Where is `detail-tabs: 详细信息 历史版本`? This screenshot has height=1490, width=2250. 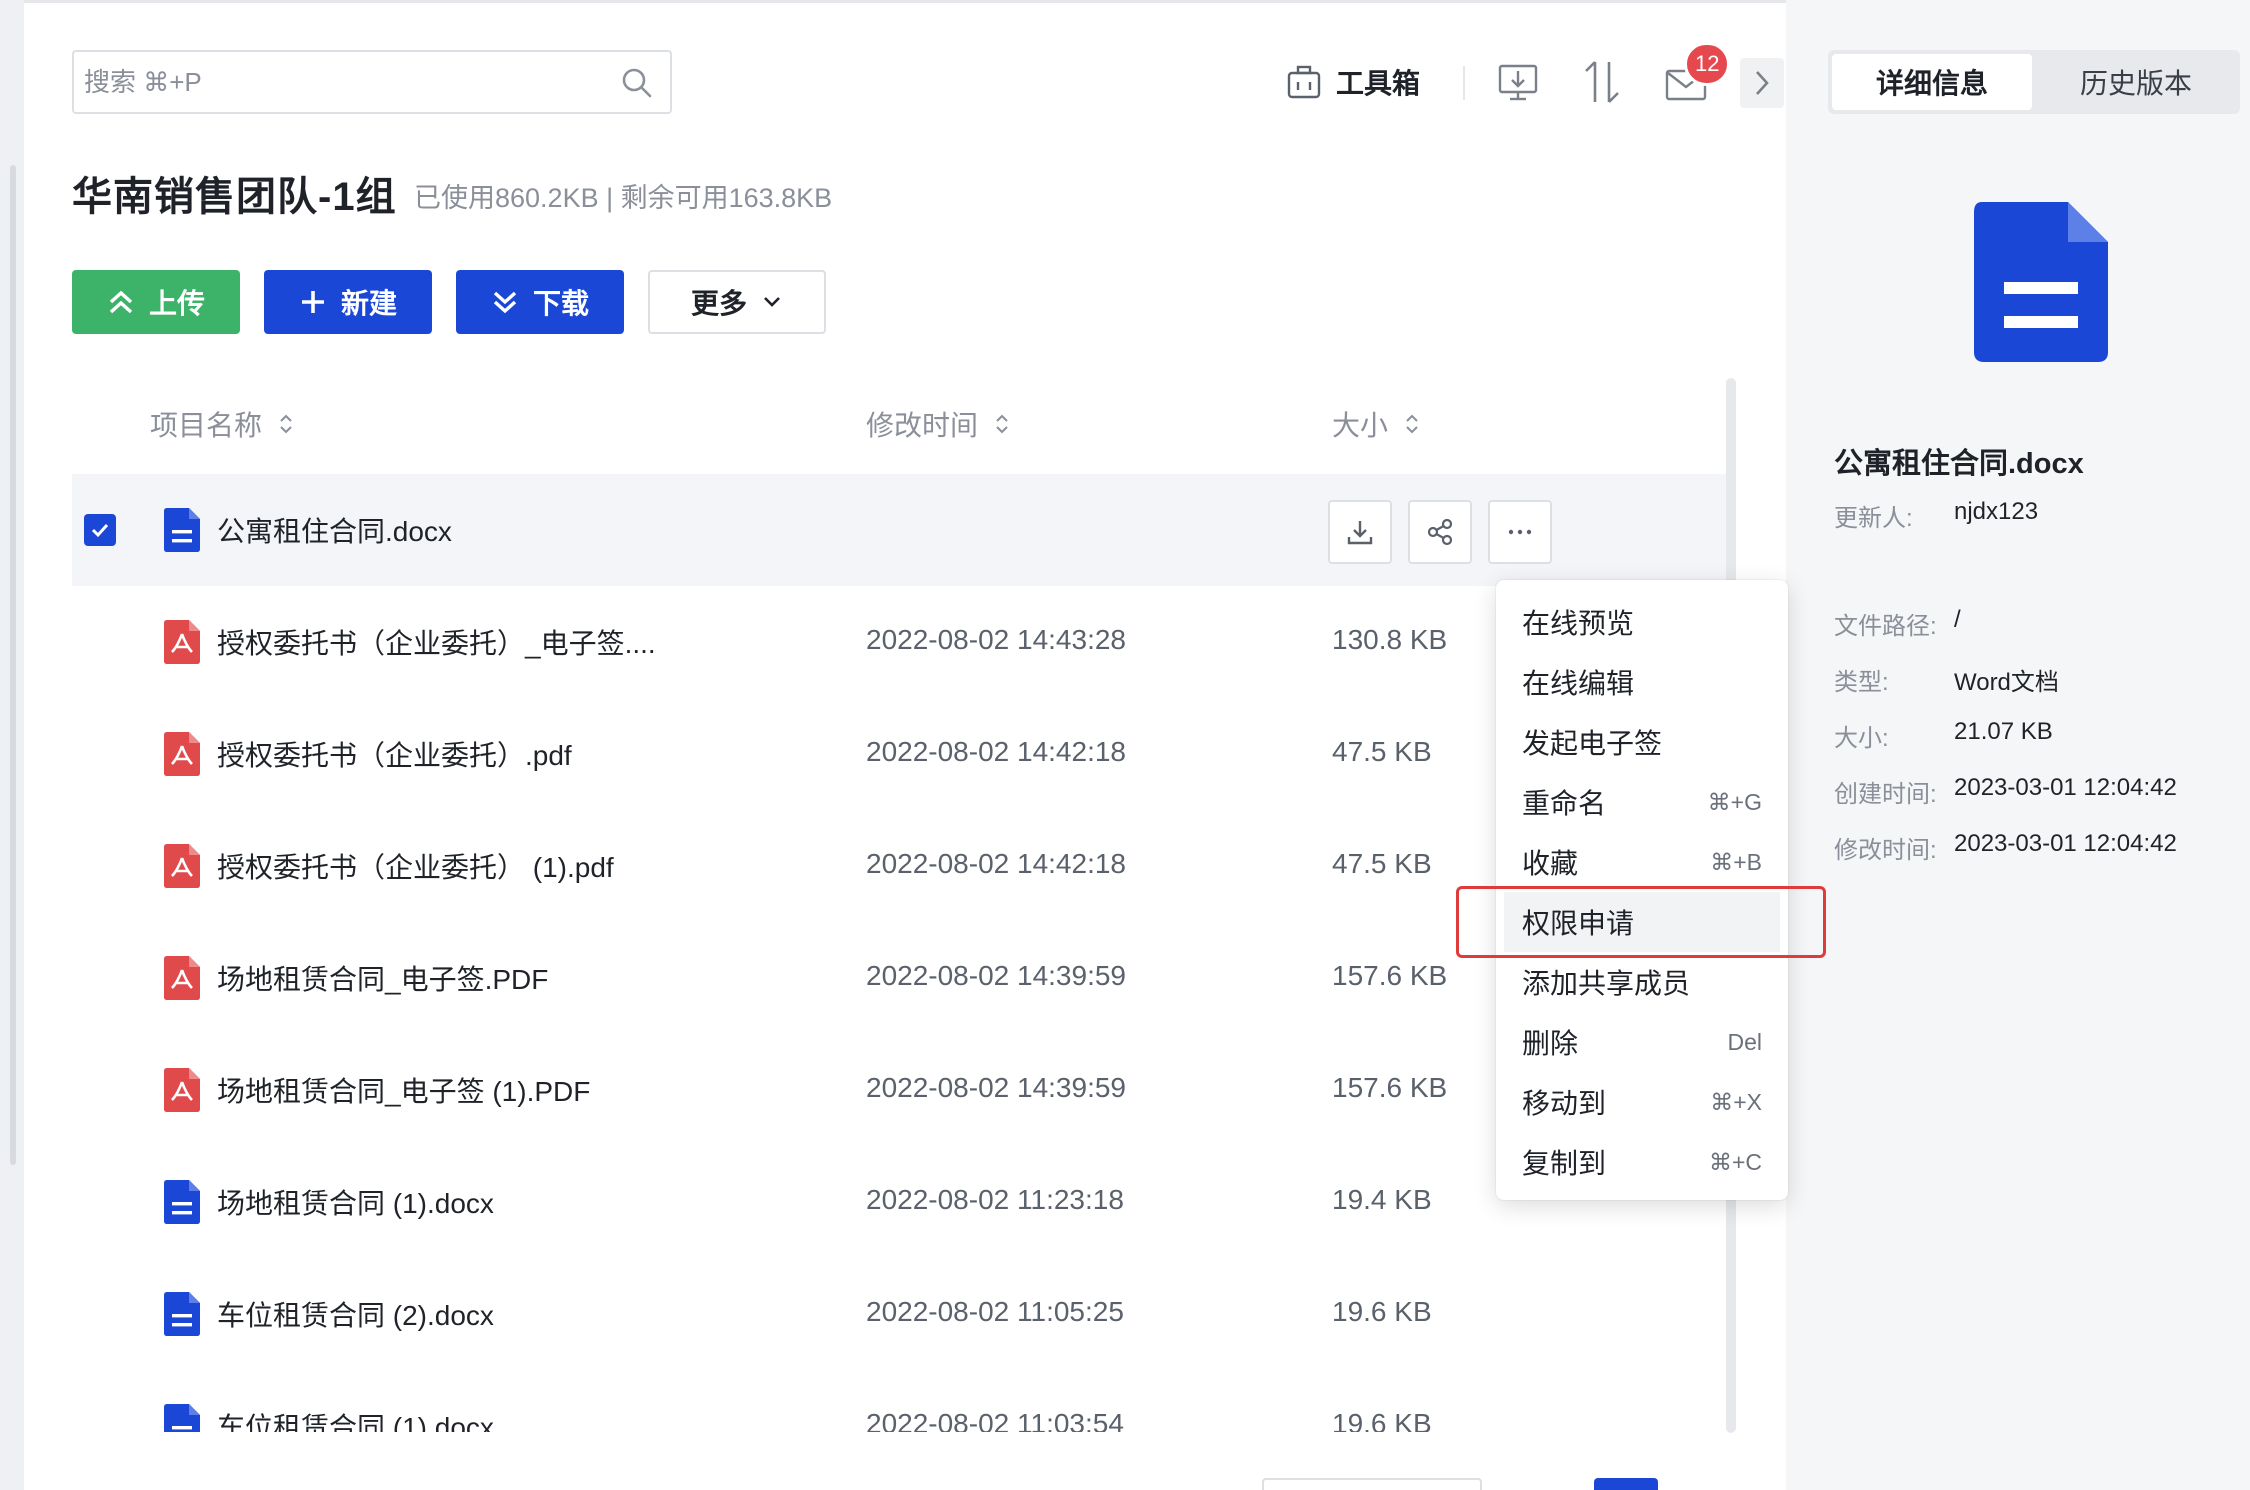 detail-tabs: 详细信息 历史版本 is located at coordinates (2034, 82).